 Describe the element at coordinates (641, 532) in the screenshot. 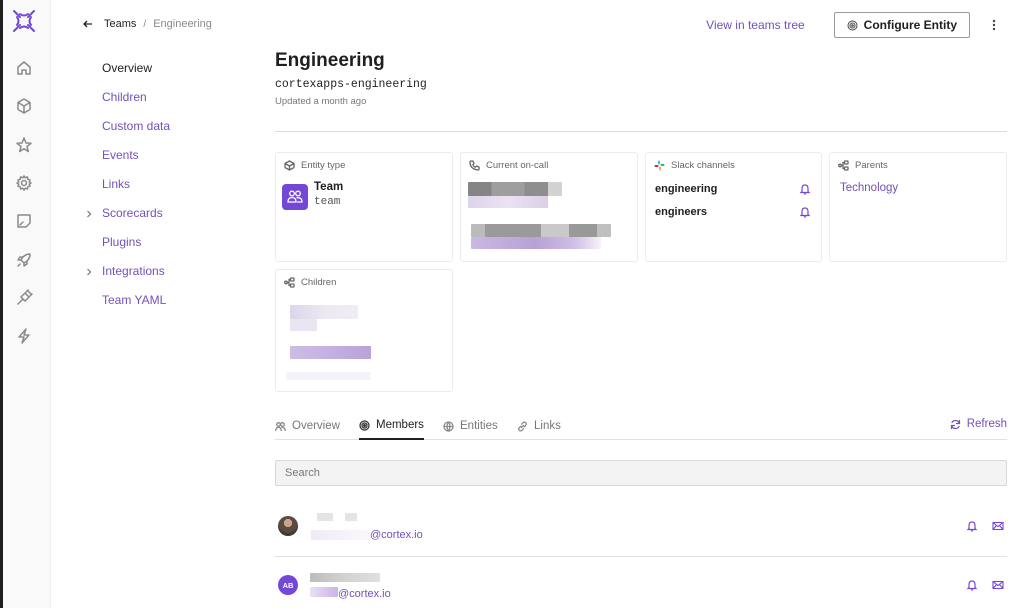

I see `member-row: @cortex.io` at that location.